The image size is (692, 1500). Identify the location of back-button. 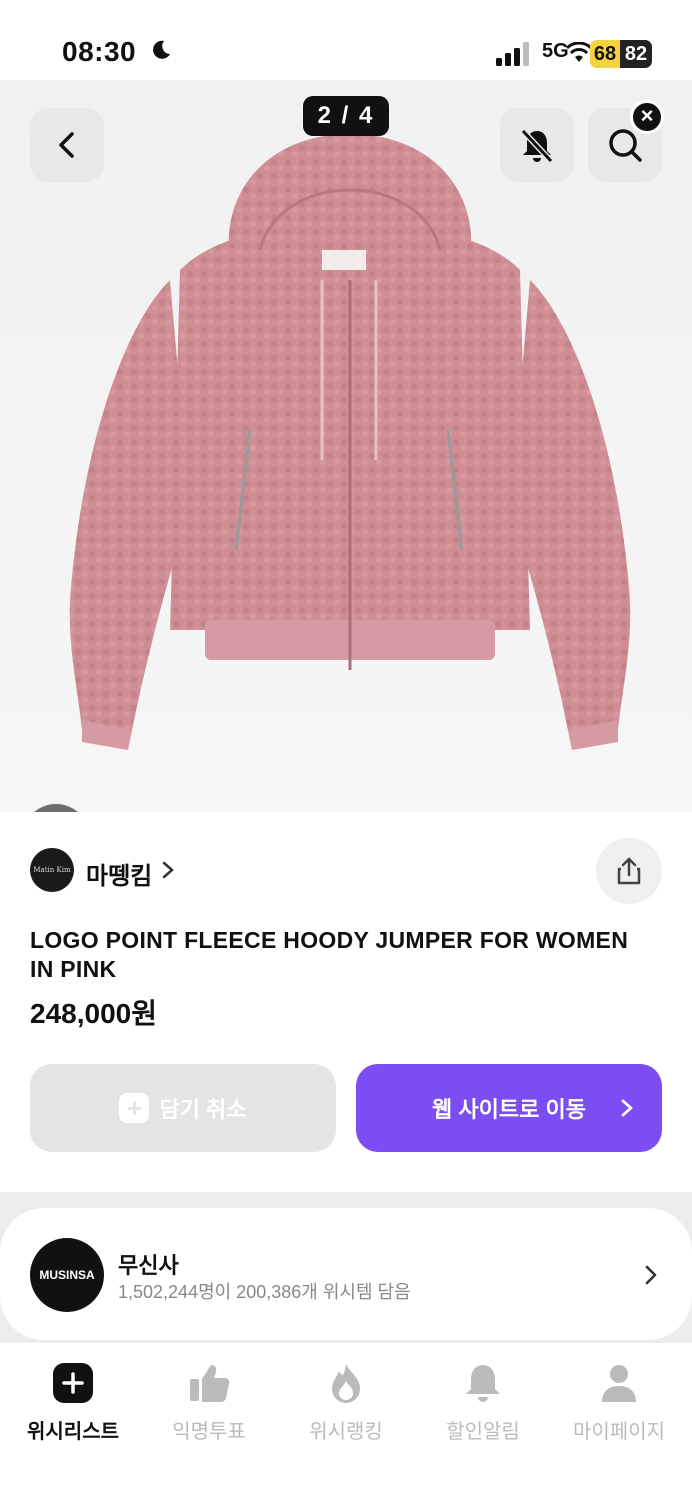
(67, 145).